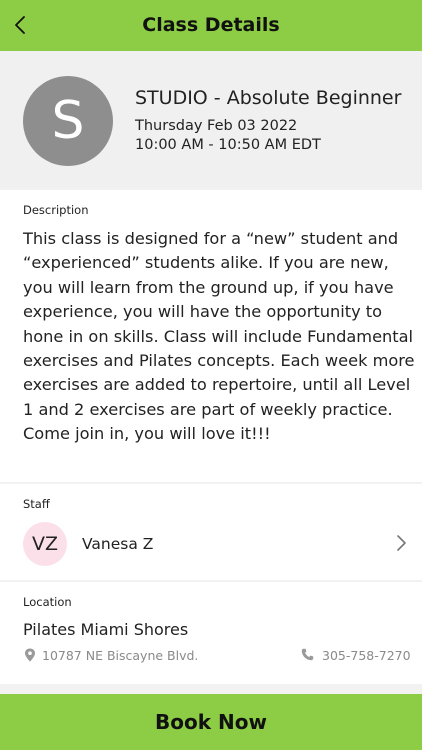  What do you see at coordinates (307, 654) in the screenshot?
I see `phone-icon` at bounding box center [307, 654].